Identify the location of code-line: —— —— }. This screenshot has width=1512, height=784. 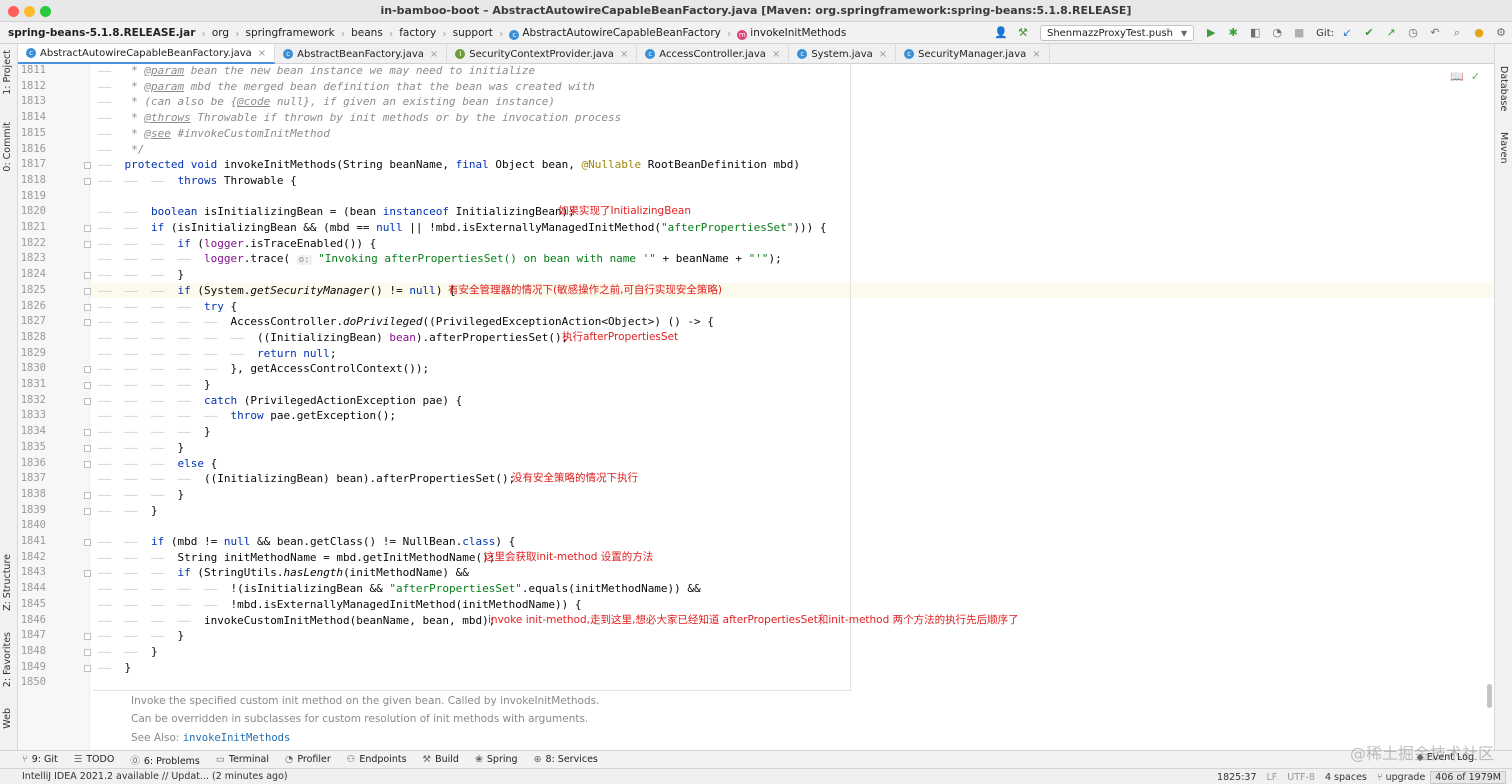
(128, 652).